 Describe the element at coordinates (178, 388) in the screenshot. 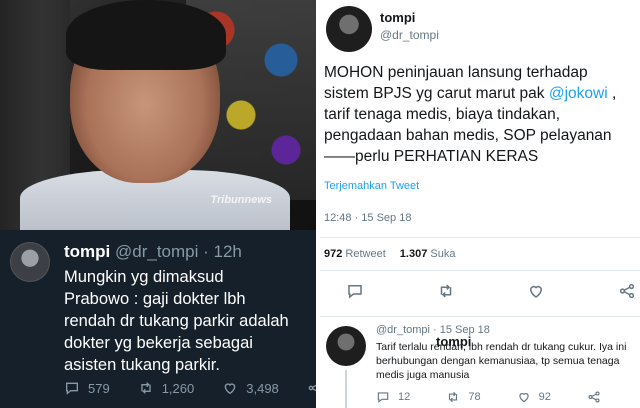

I see `retweet-count: 1,260` at that location.